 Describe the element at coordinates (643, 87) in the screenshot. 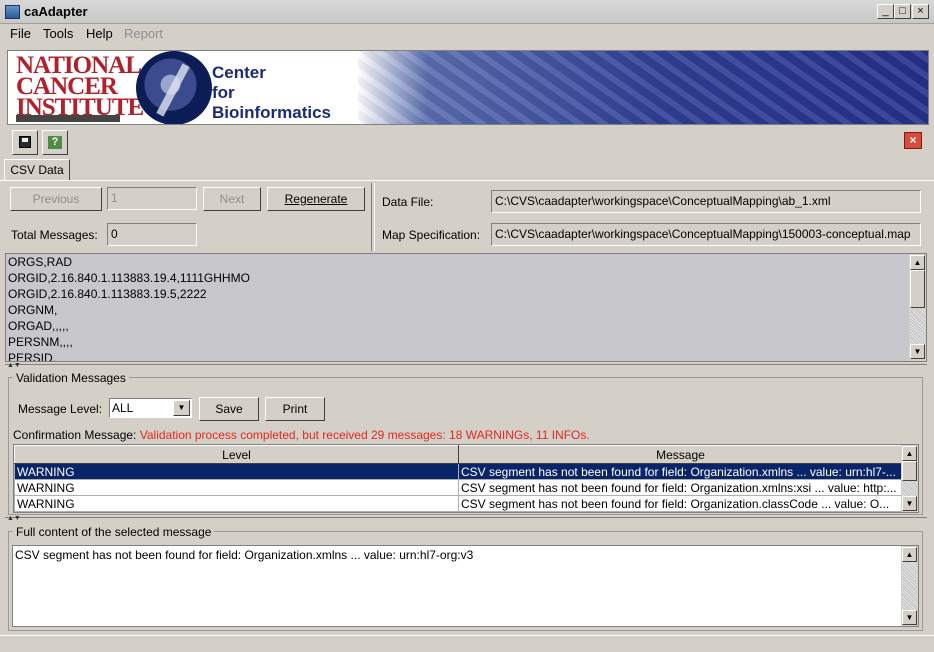

I see `dna-background` at that location.